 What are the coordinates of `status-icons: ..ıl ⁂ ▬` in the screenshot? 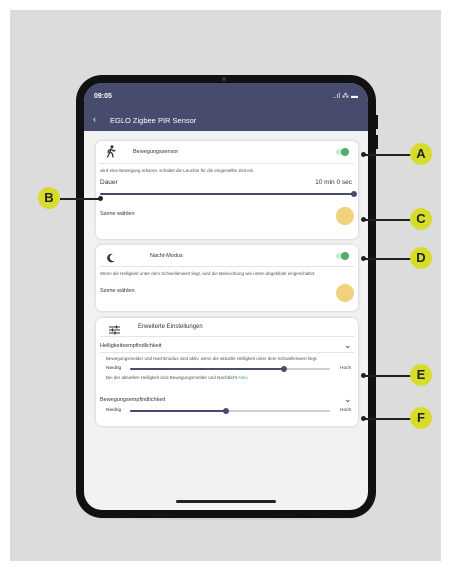 It's located at (345, 96).